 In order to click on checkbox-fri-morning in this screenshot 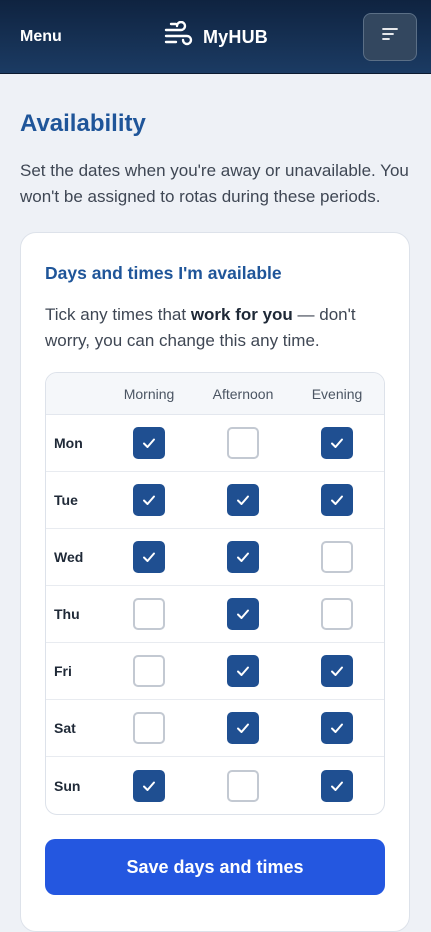, I will do `click(149, 671)`.